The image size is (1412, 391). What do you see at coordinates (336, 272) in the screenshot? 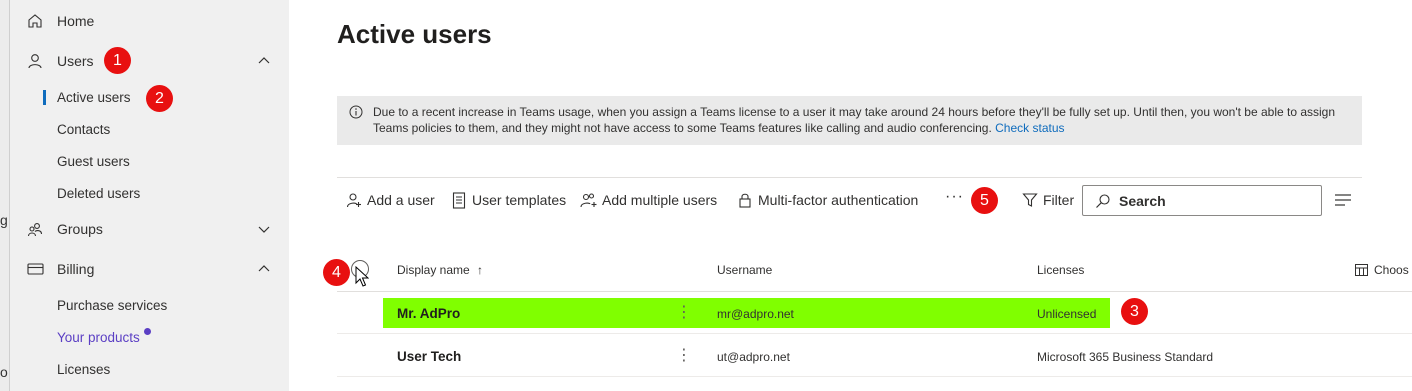
I see `annotation-badge: 4` at bounding box center [336, 272].